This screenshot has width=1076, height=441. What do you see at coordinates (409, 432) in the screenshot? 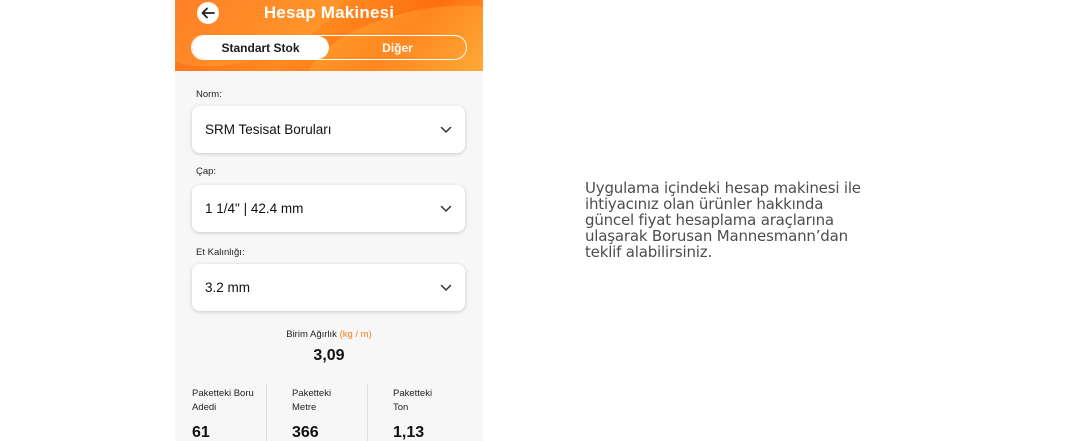
I see `stat-value: 1,13` at bounding box center [409, 432].